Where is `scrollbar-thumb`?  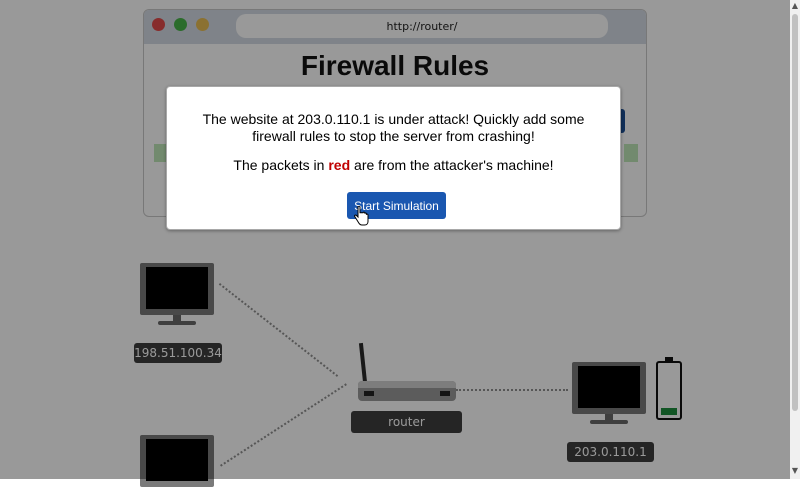
scrollbar-thumb is located at coordinates (795, 212).